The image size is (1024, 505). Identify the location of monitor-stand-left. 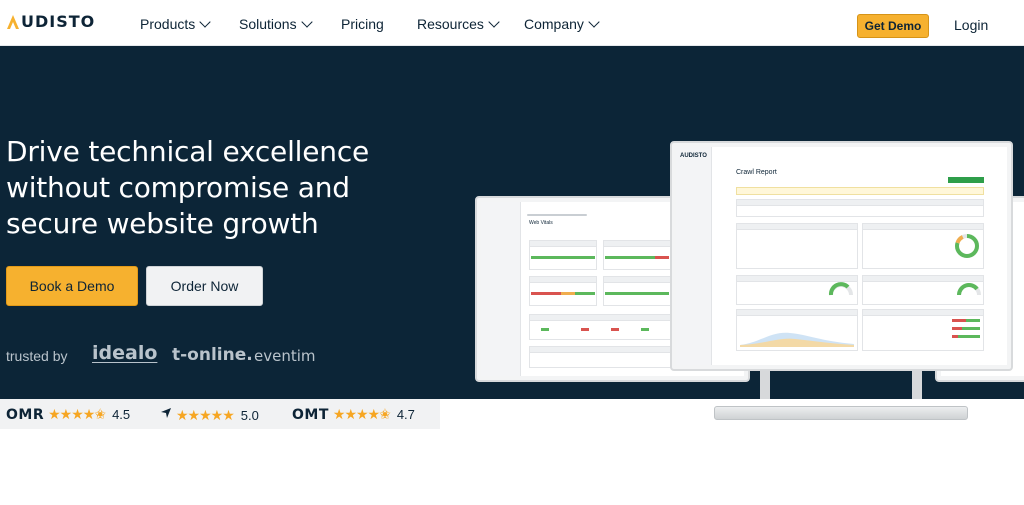
(765, 385).